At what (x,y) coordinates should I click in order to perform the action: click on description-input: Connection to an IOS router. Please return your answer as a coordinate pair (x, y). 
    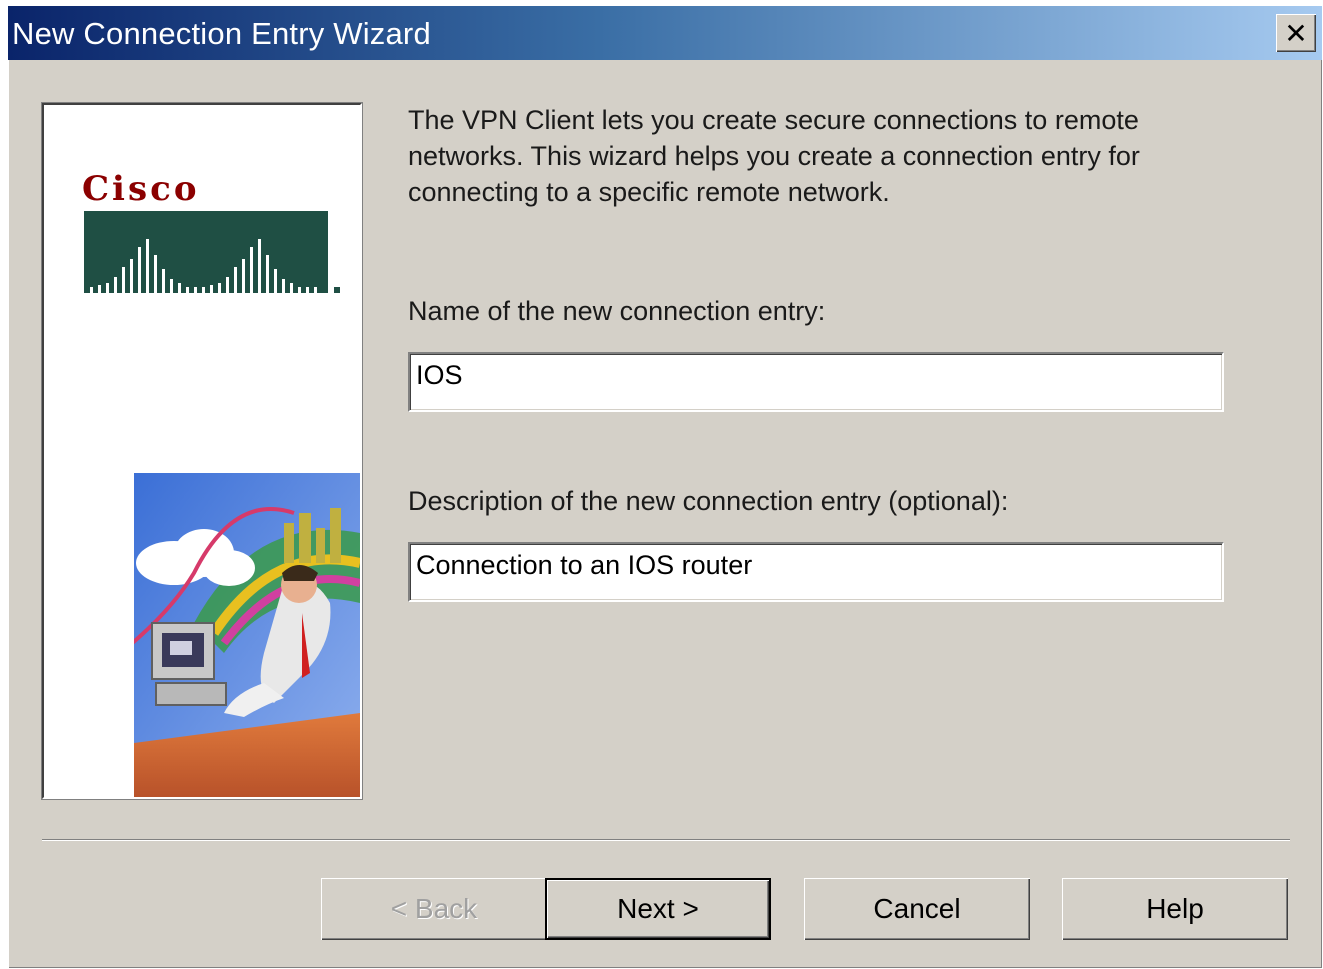
    Looking at the image, I should click on (816, 572).